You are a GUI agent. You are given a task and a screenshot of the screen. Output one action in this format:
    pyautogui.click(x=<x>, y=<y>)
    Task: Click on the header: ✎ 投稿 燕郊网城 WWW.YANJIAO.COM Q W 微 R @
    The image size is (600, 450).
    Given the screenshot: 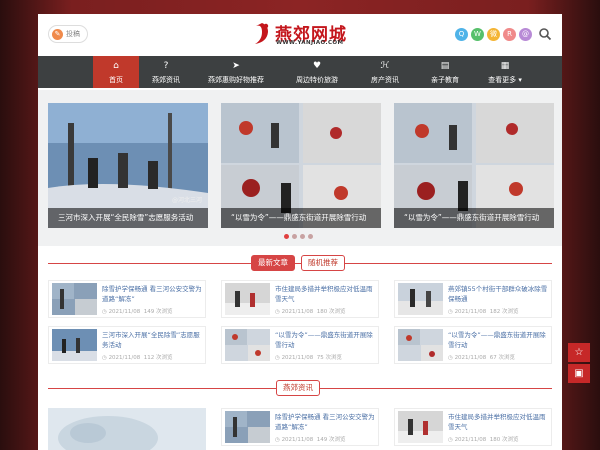 What is the action you would take?
    pyautogui.click(x=300, y=35)
    